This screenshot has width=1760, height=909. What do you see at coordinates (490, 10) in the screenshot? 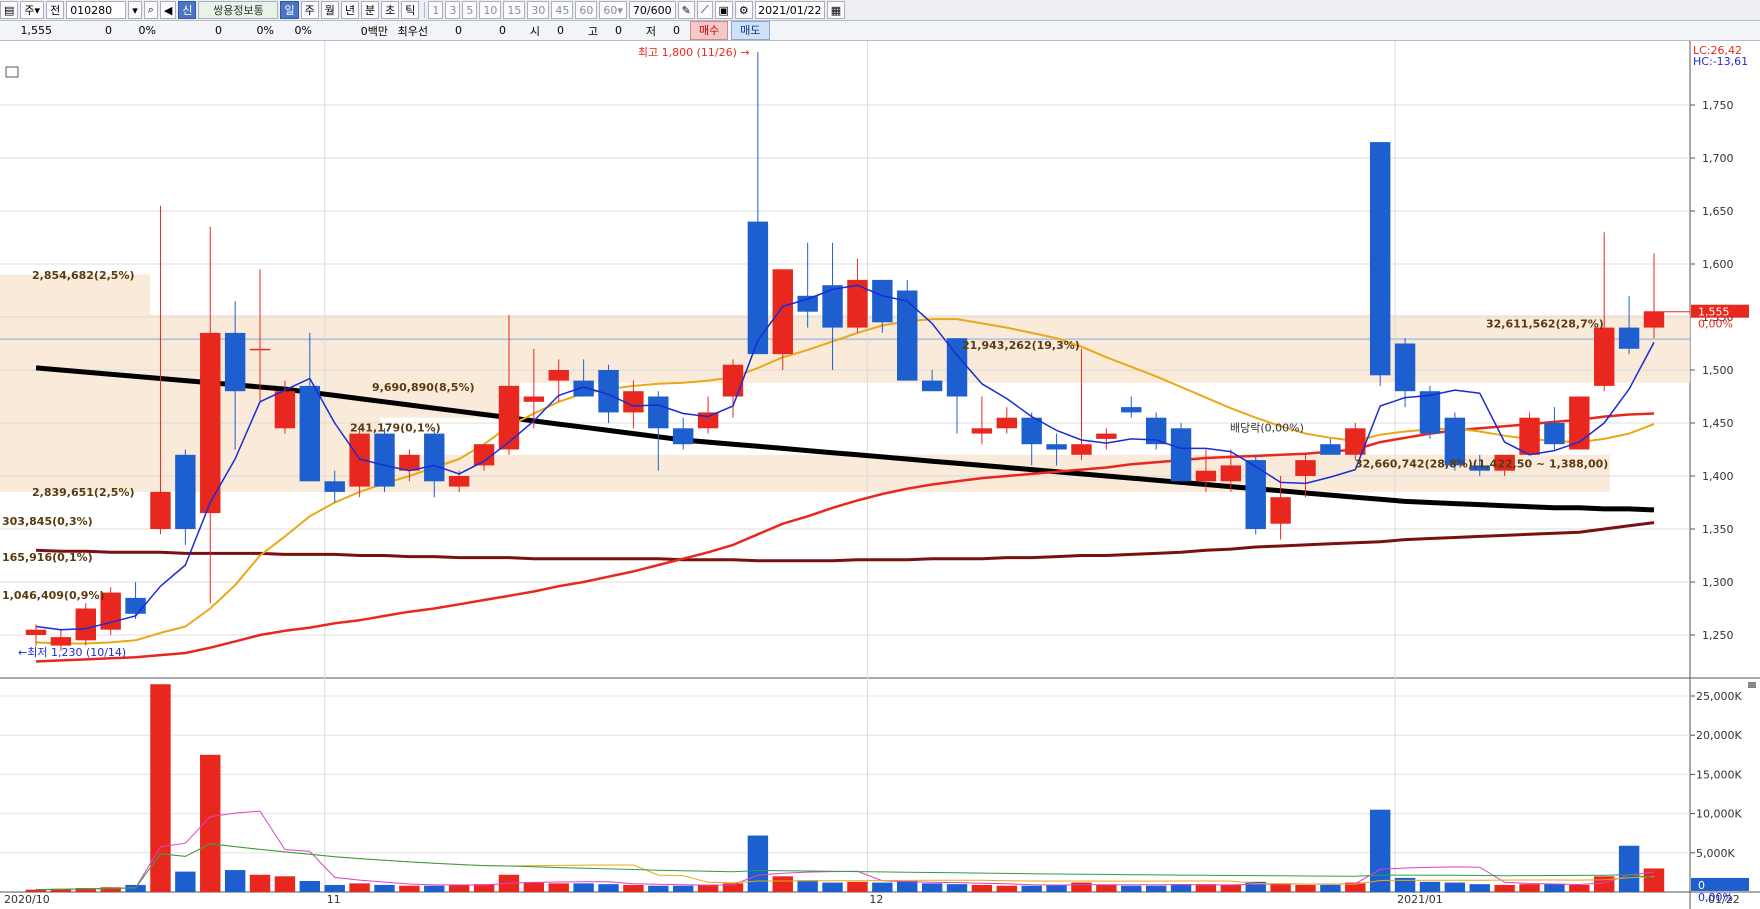
I see `interval-10: 10` at bounding box center [490, 10].